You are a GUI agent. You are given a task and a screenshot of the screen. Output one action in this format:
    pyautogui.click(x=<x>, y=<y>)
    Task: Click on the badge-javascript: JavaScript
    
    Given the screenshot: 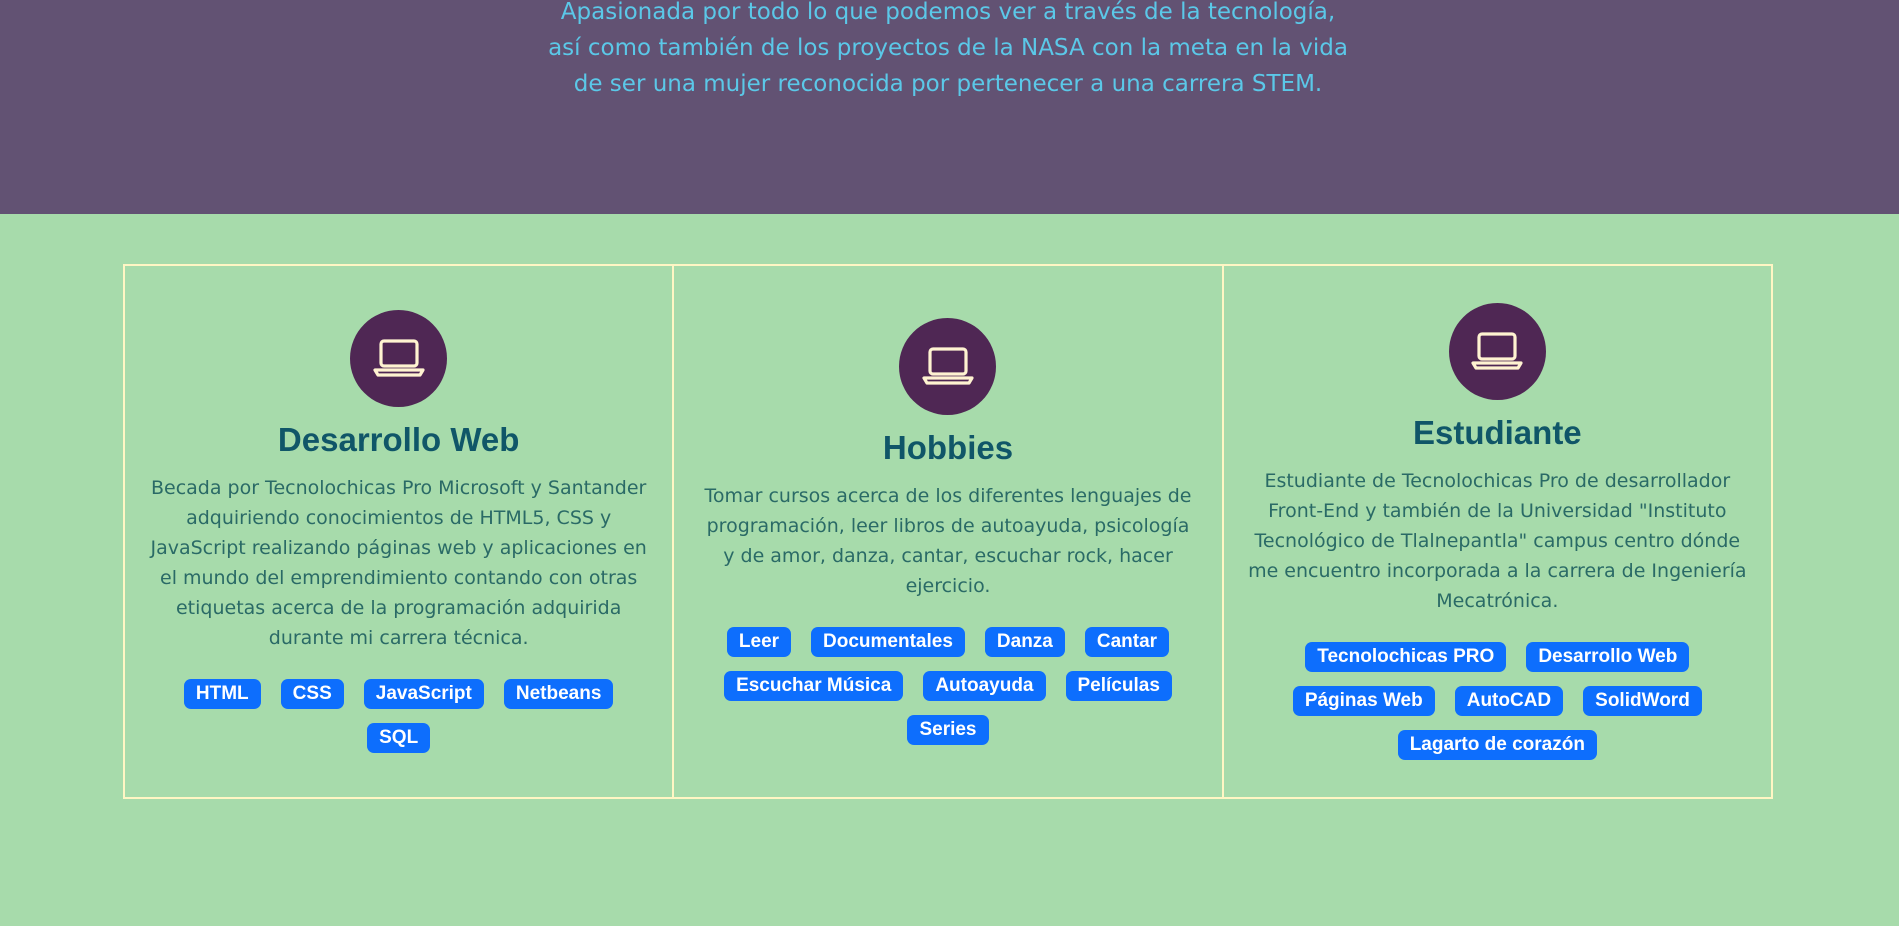 What is the action you would take?
    pyautogui.click(x=423, y=694)
    